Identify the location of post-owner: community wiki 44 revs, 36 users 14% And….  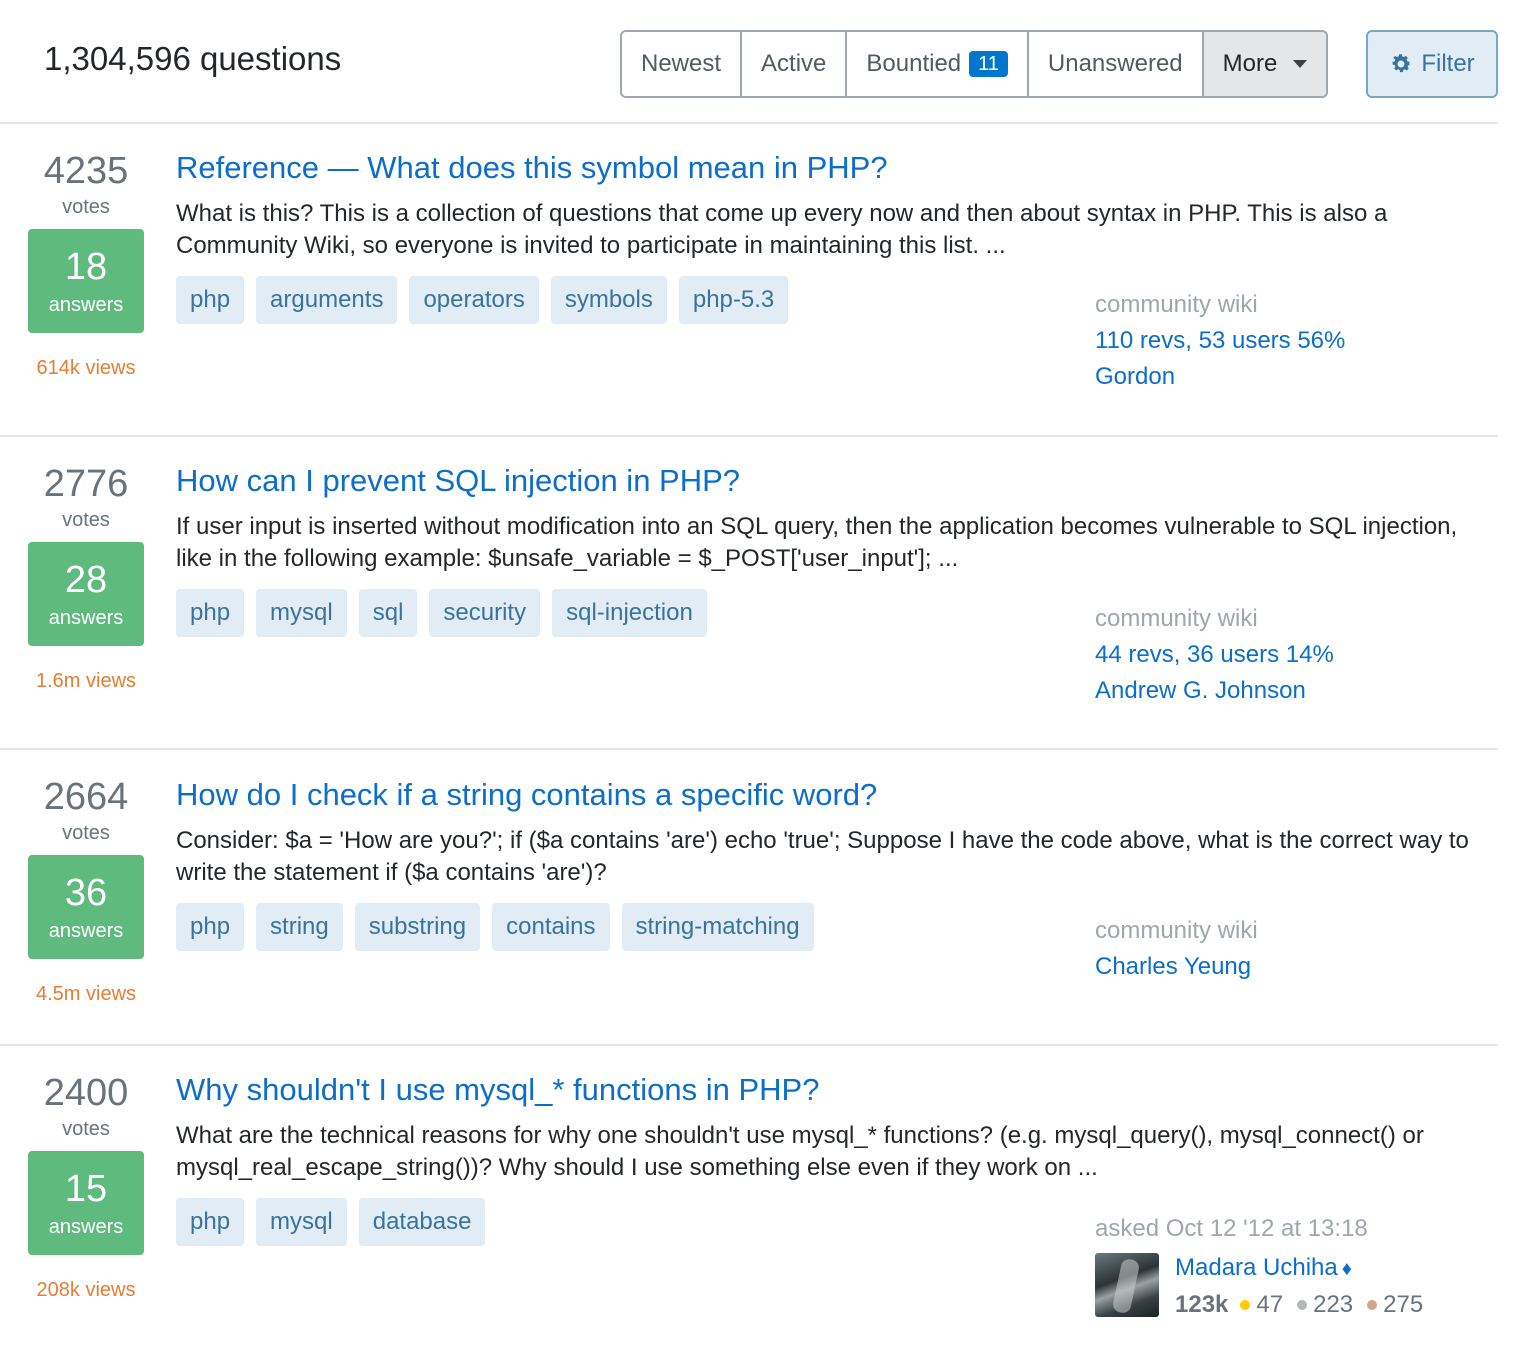
(1214, 655).